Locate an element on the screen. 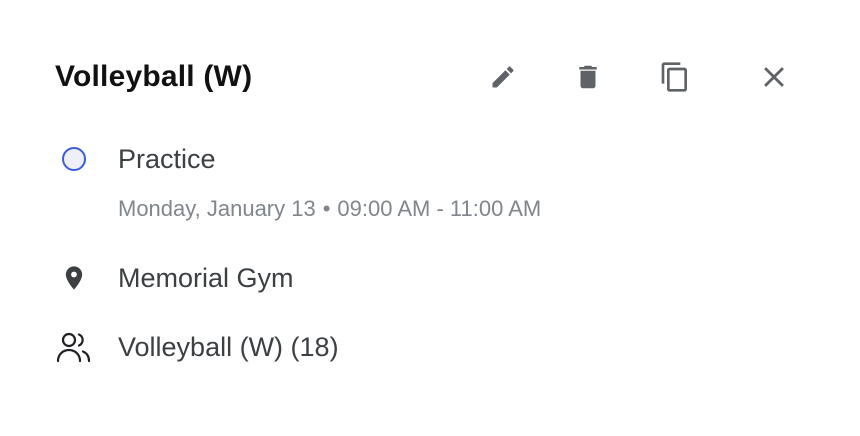  close-button is located at coordinates (774, 77).